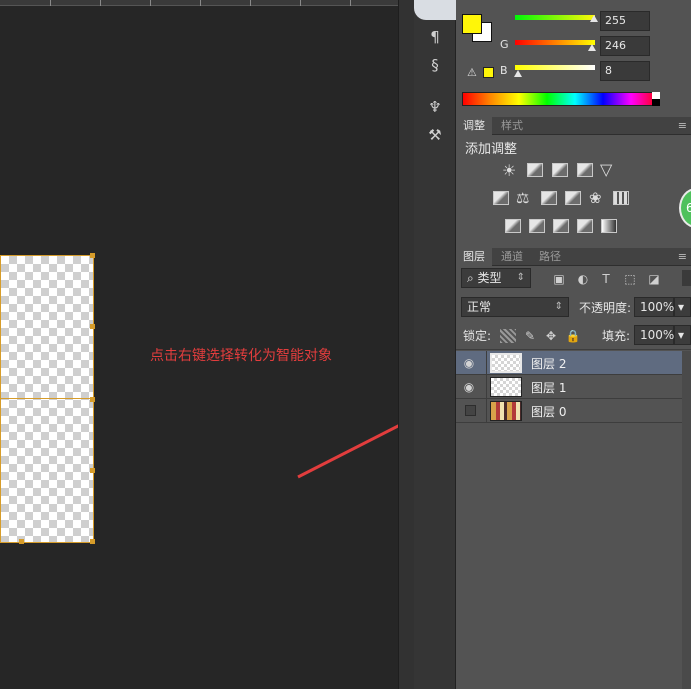 This screenshot has height=689, width=691. What do you see at coordinates (474, 257) in the screenshot?
I see `tab-layers: 图层` at bounding box center [474, 257].